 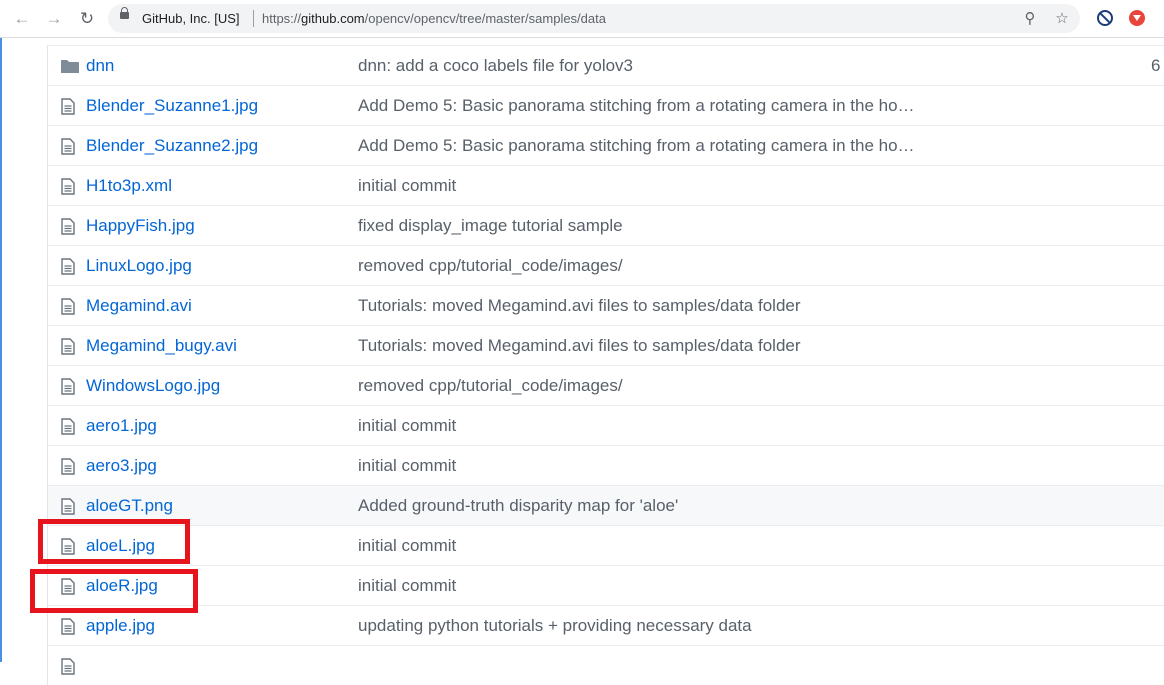 What do you see at coordinates (124, 13) in the screenshot?
I see `lock-icon` at bounding box center [124, 13].